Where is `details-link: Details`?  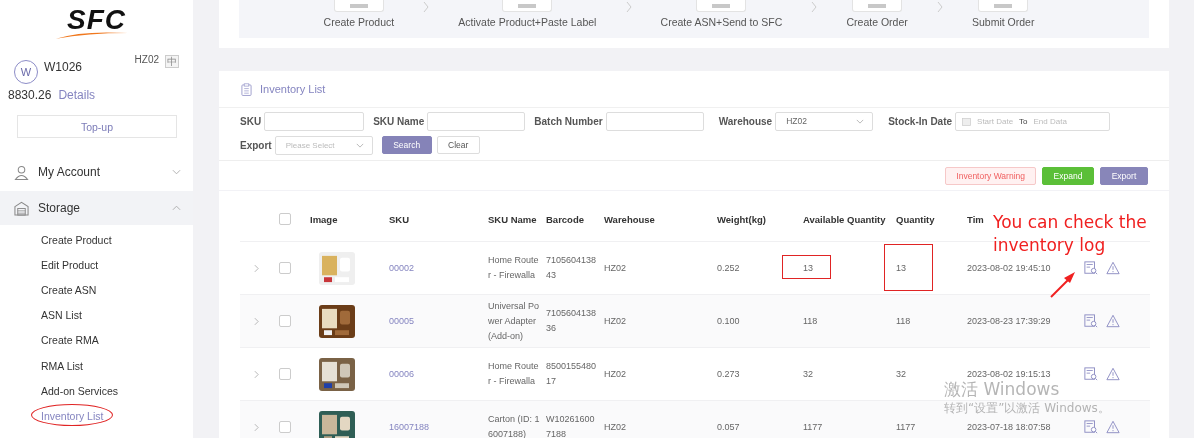 details-link: Details is located at coordinates (77, 95).